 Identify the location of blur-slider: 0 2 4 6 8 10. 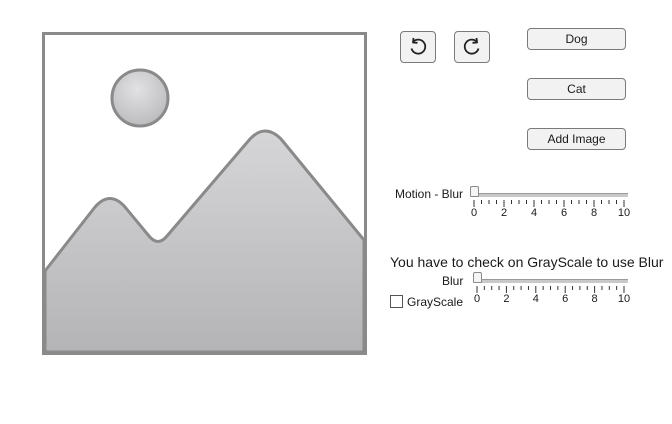
(552, 292).